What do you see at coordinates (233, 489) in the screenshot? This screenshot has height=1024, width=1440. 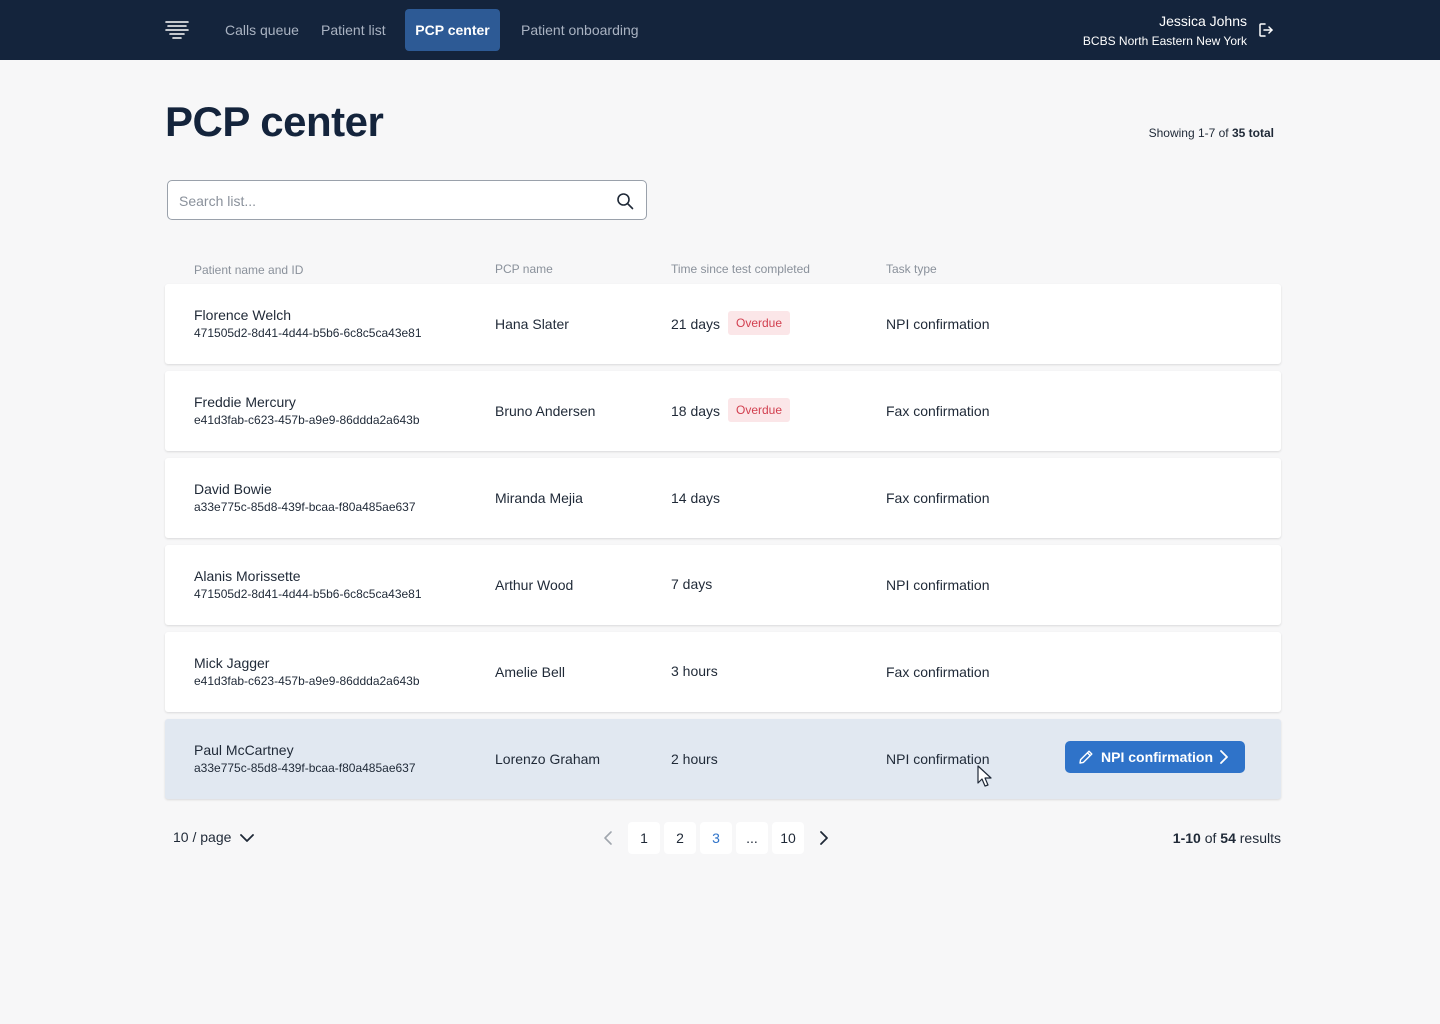 I see `patient-name: David Bowie` at bounding box center [233, 489].